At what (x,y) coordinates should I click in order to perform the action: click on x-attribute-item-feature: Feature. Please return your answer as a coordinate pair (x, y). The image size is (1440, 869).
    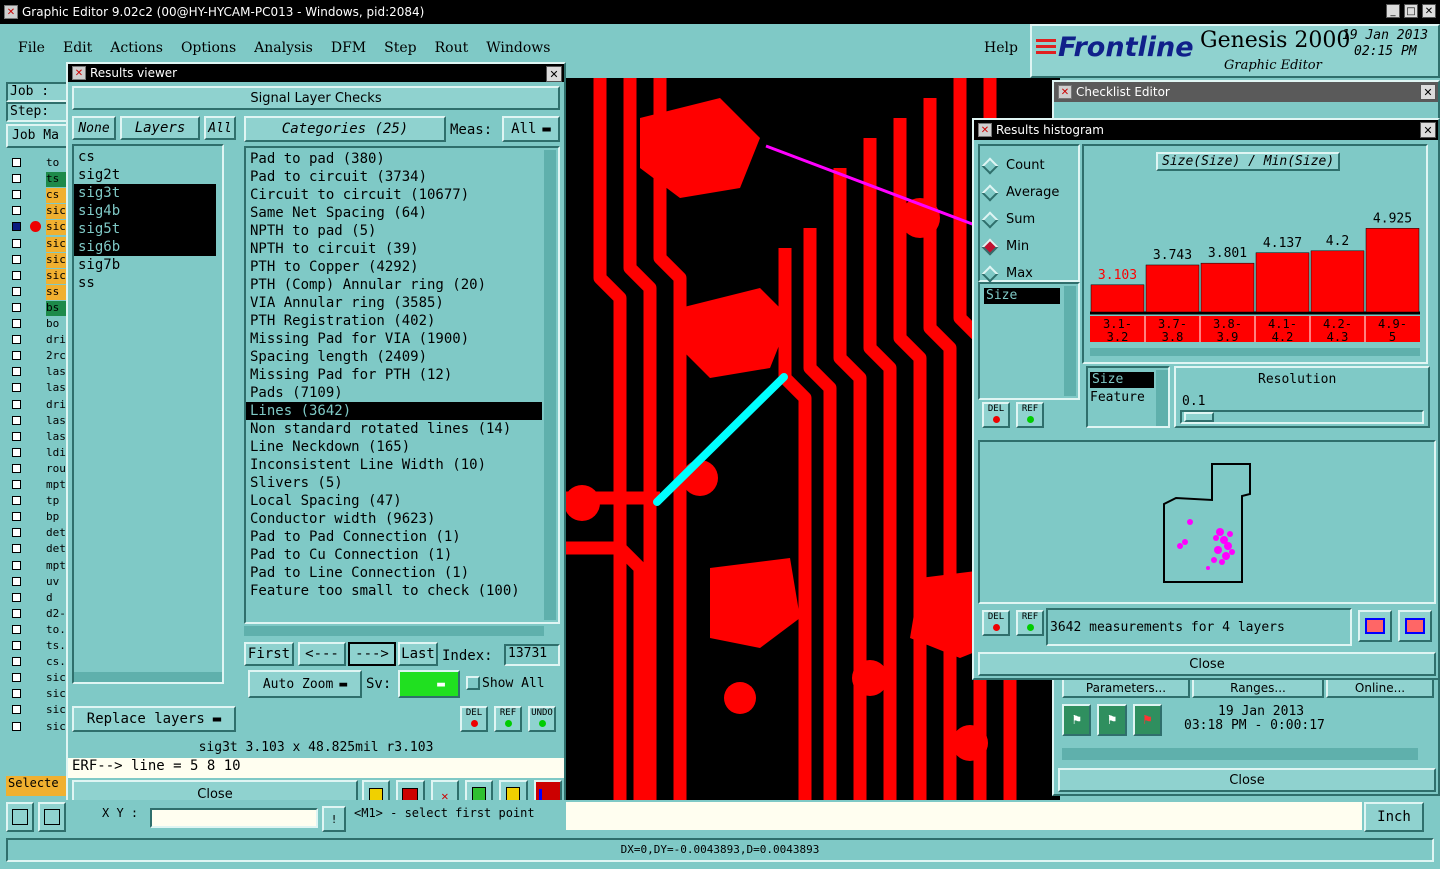
    Looking at the image, I should click on (1117, 397).